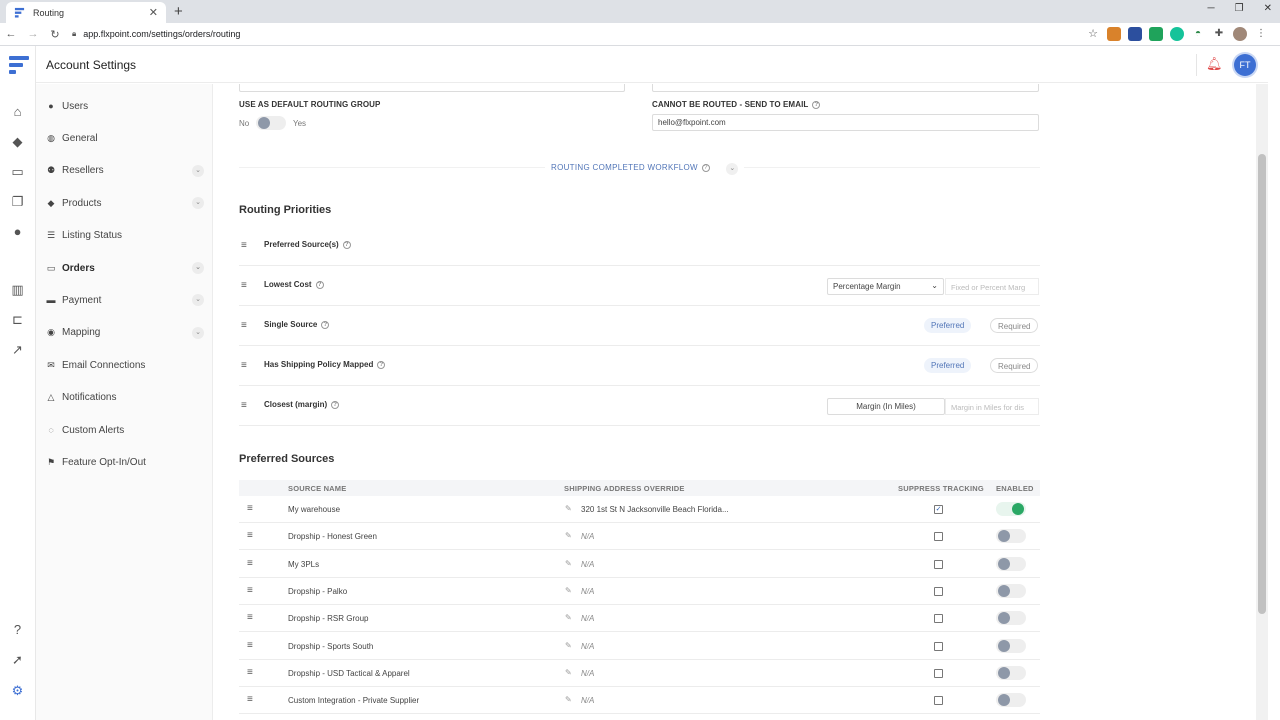 The width and height of the screenshot is (1280, 720). Describe the element at coordinates (1156, 34) in the screenshot. I see `extension-3-icon` at that location.